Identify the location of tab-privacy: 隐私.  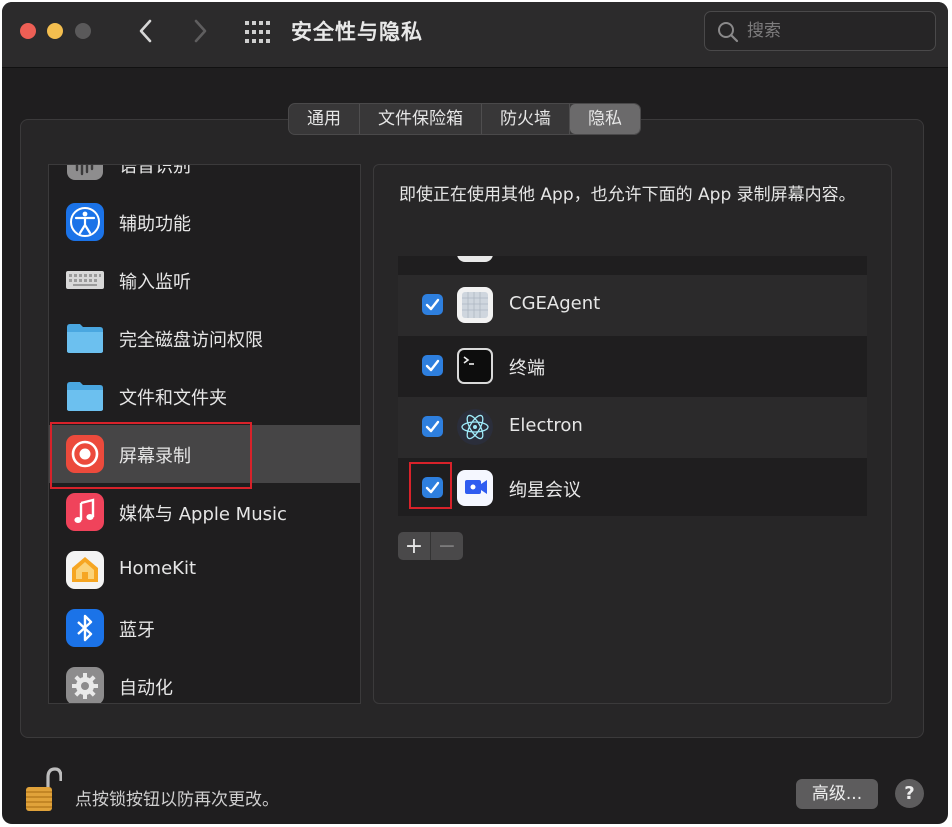
(605, 119).